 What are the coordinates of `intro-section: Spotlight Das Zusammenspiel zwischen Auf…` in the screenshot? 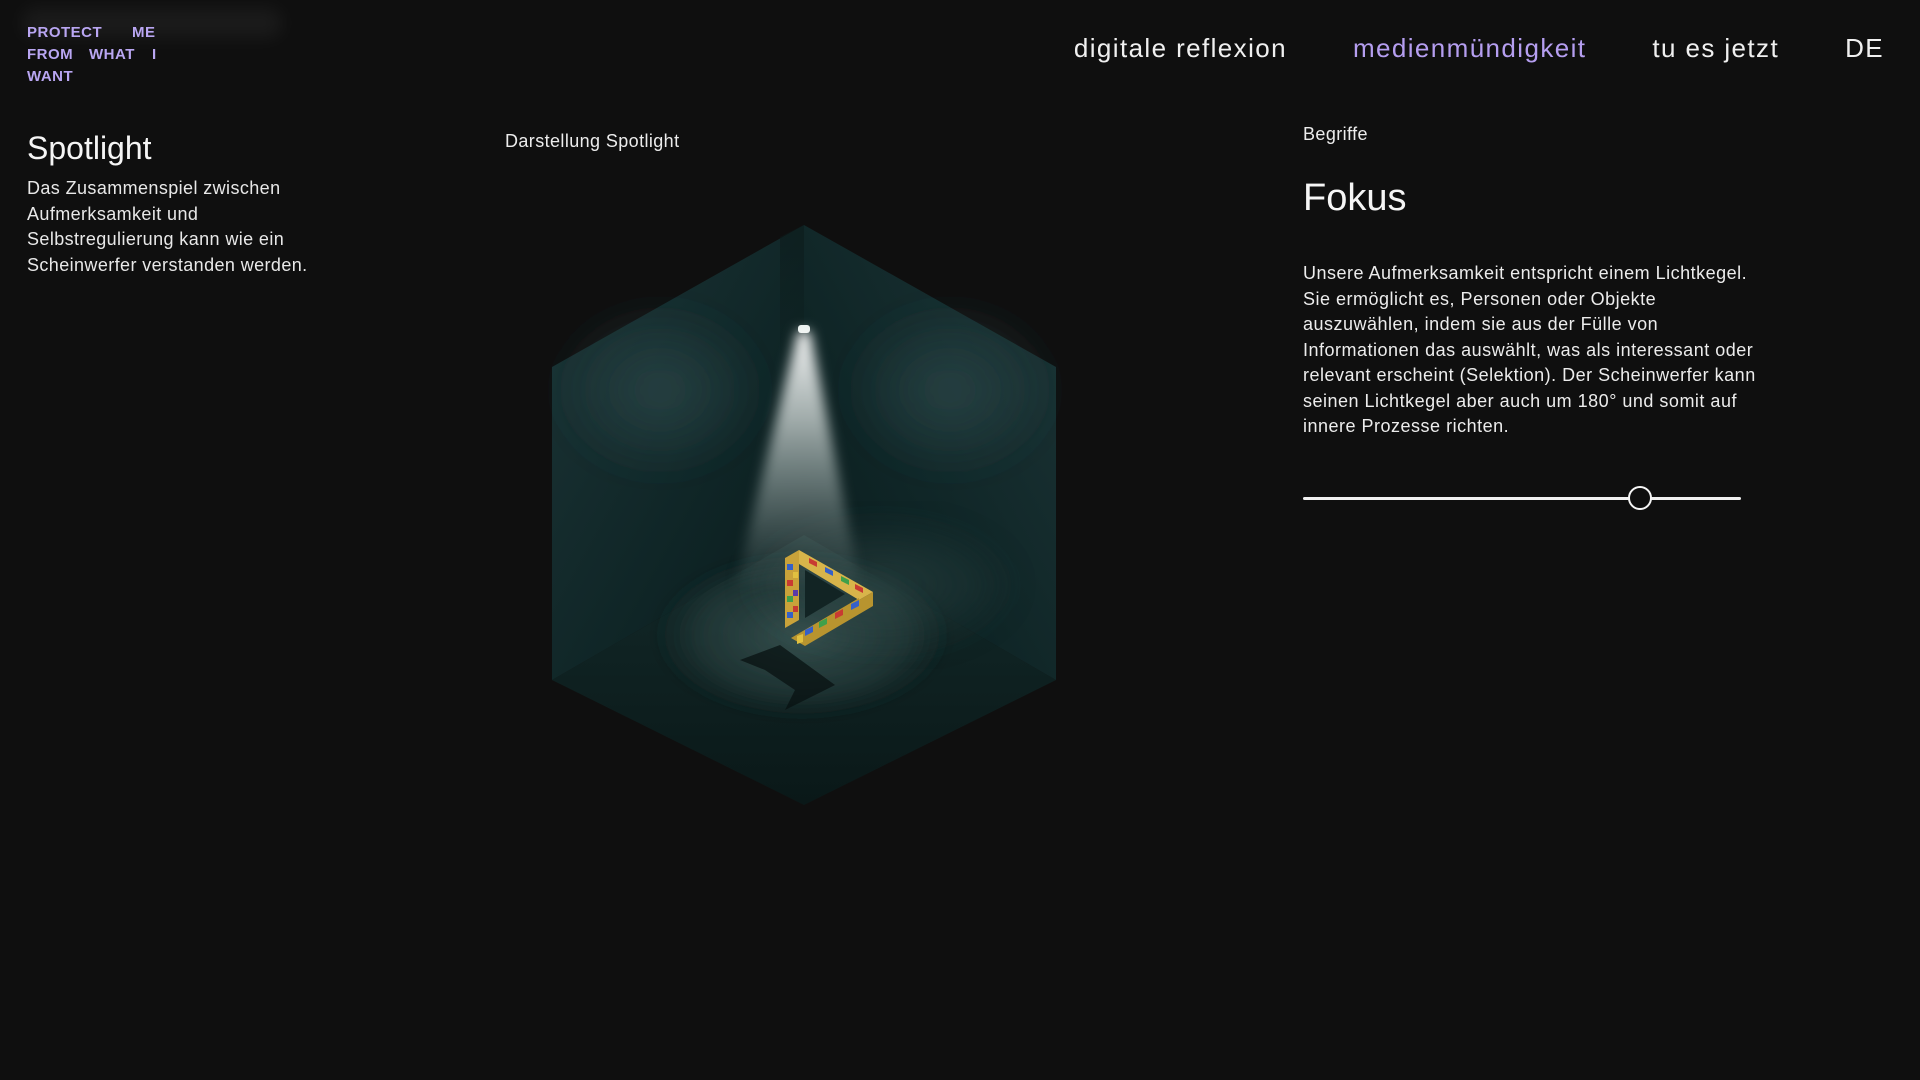 It's located at (177, 203).